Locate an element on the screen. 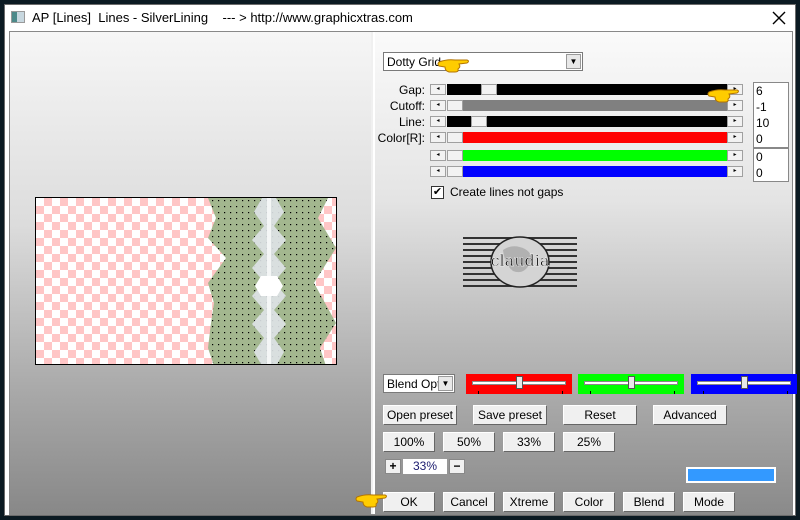 The width and height of the screenshot is (800, 520). zoom-control: + 33% − is located at coordinates (425, 466).